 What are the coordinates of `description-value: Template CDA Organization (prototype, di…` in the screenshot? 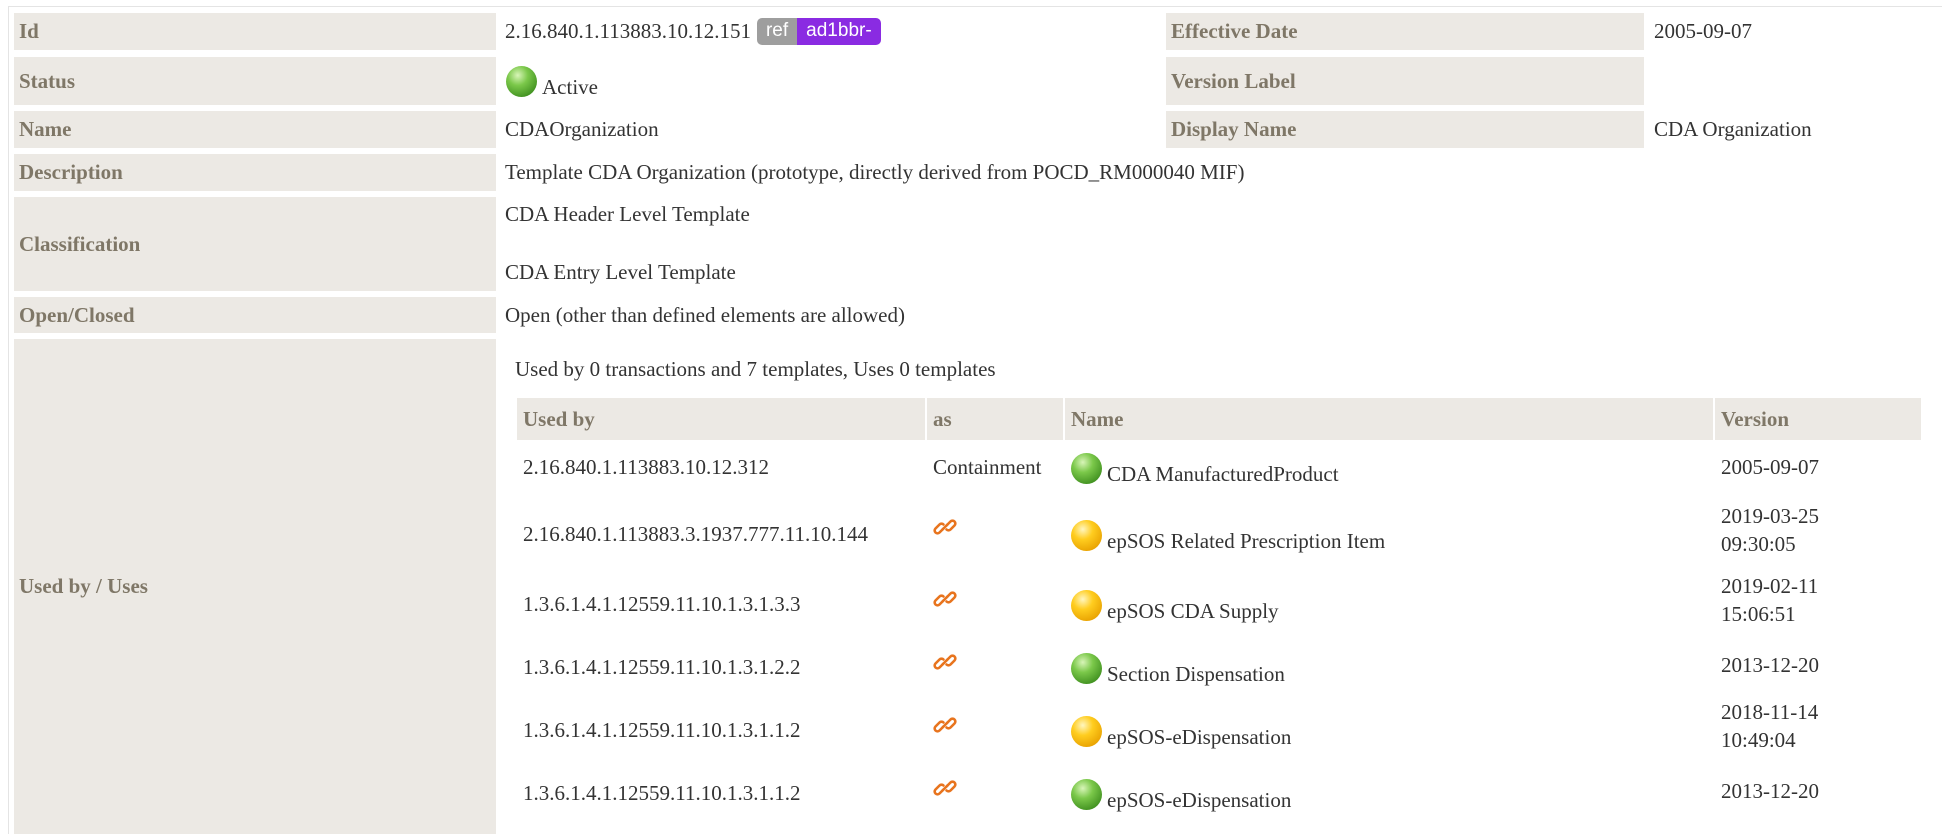 It's located at (875, 172).